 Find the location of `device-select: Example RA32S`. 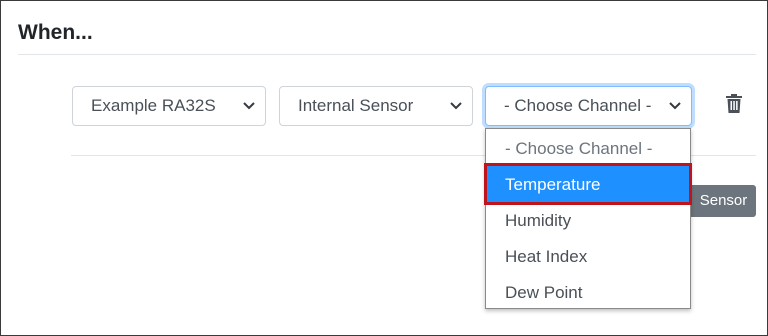

device-select: Example RA32S is located at coordinates (169, 106).